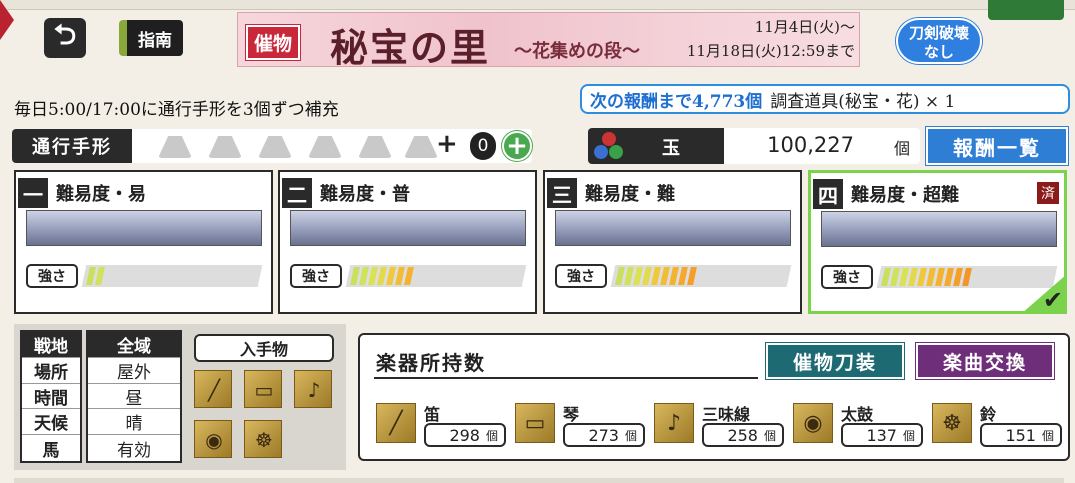 This screenshot has height=483, width=1075. What do you see at coordinates (410, 46) in the screenshot?
I see `event-title: 秘宝の里` at bounding box center [410, 46].